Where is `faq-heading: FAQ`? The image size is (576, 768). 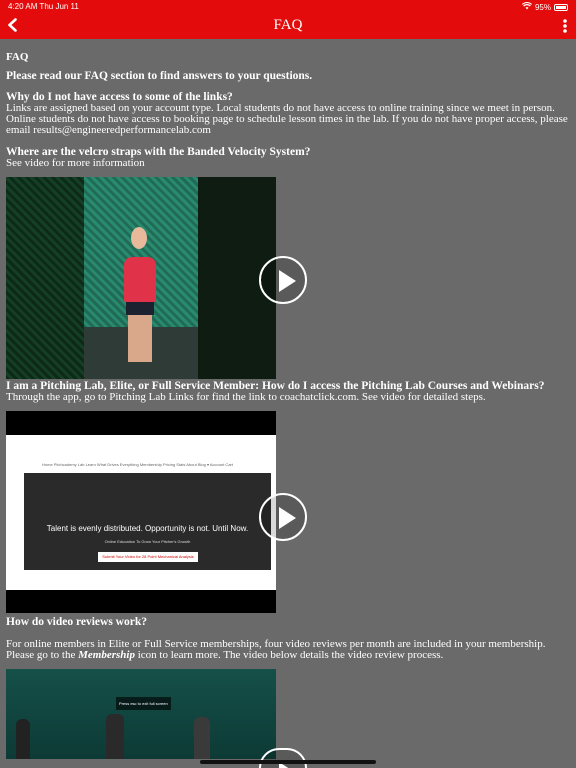
faq-heading: FAQ is located at coordinates (17, 57).